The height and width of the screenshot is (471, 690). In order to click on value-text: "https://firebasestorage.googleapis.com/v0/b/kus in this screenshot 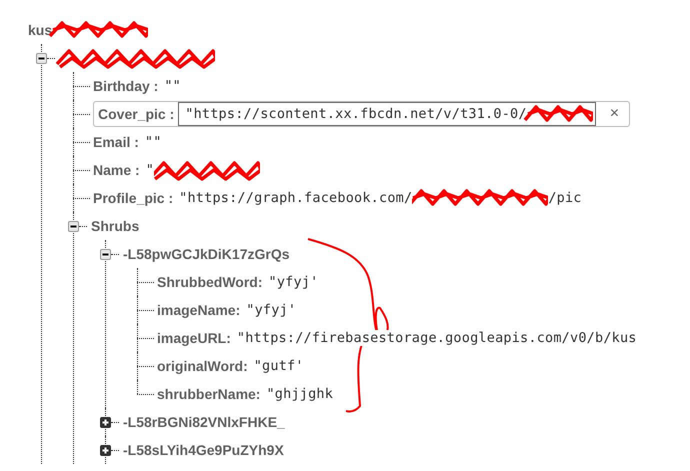, I will do `click(436, 338)`.